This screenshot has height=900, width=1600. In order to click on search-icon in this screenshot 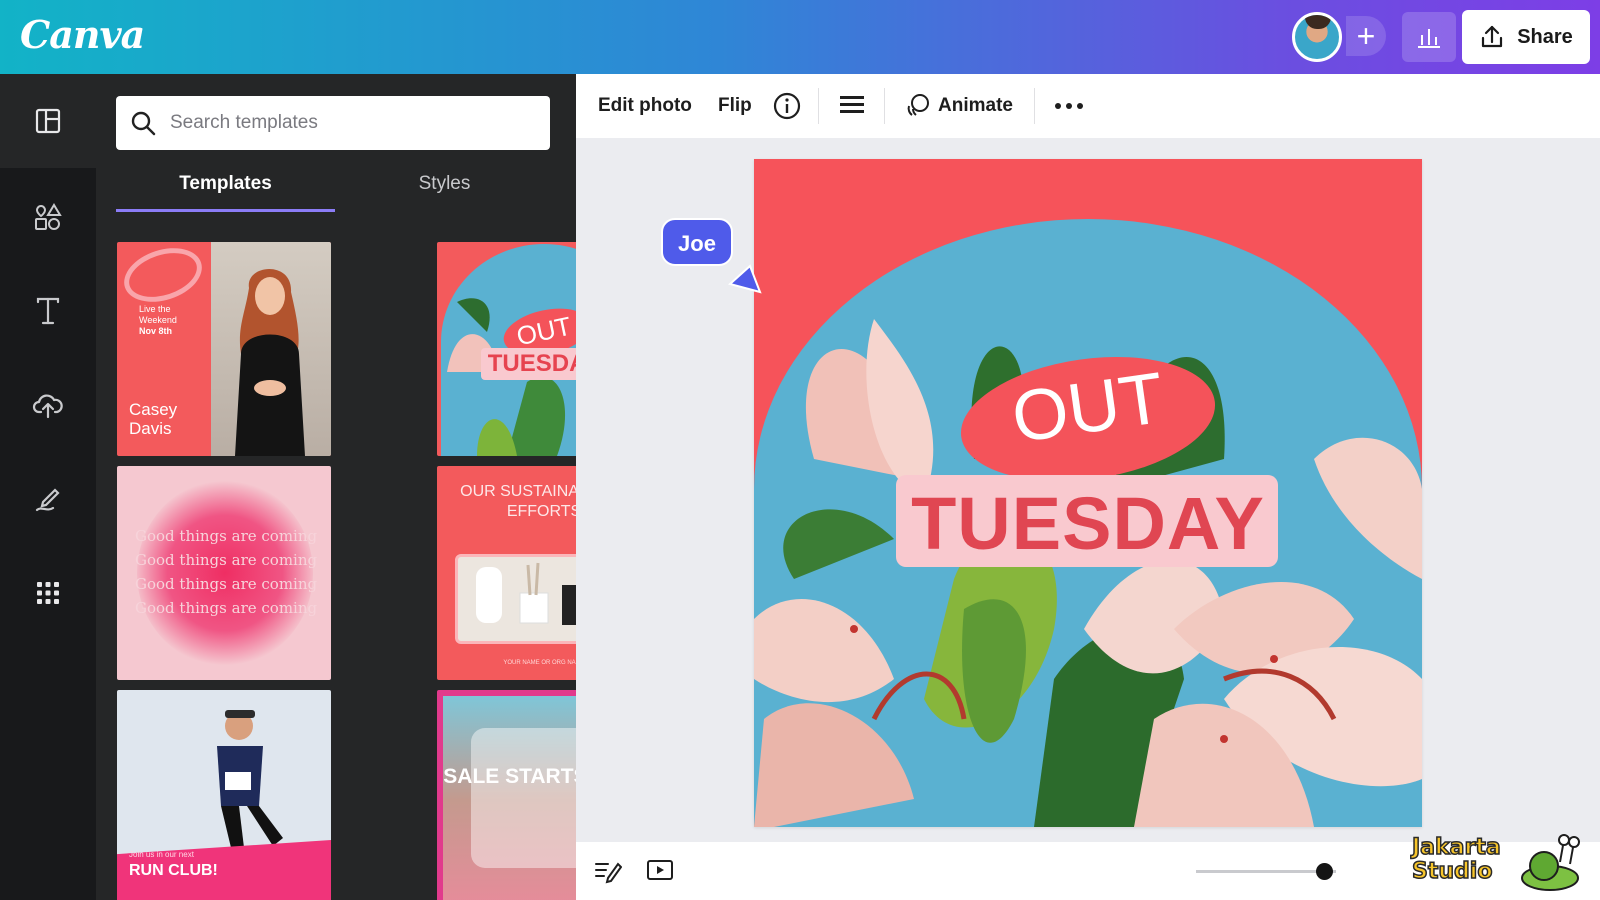, I will do `click(143, 123)`.